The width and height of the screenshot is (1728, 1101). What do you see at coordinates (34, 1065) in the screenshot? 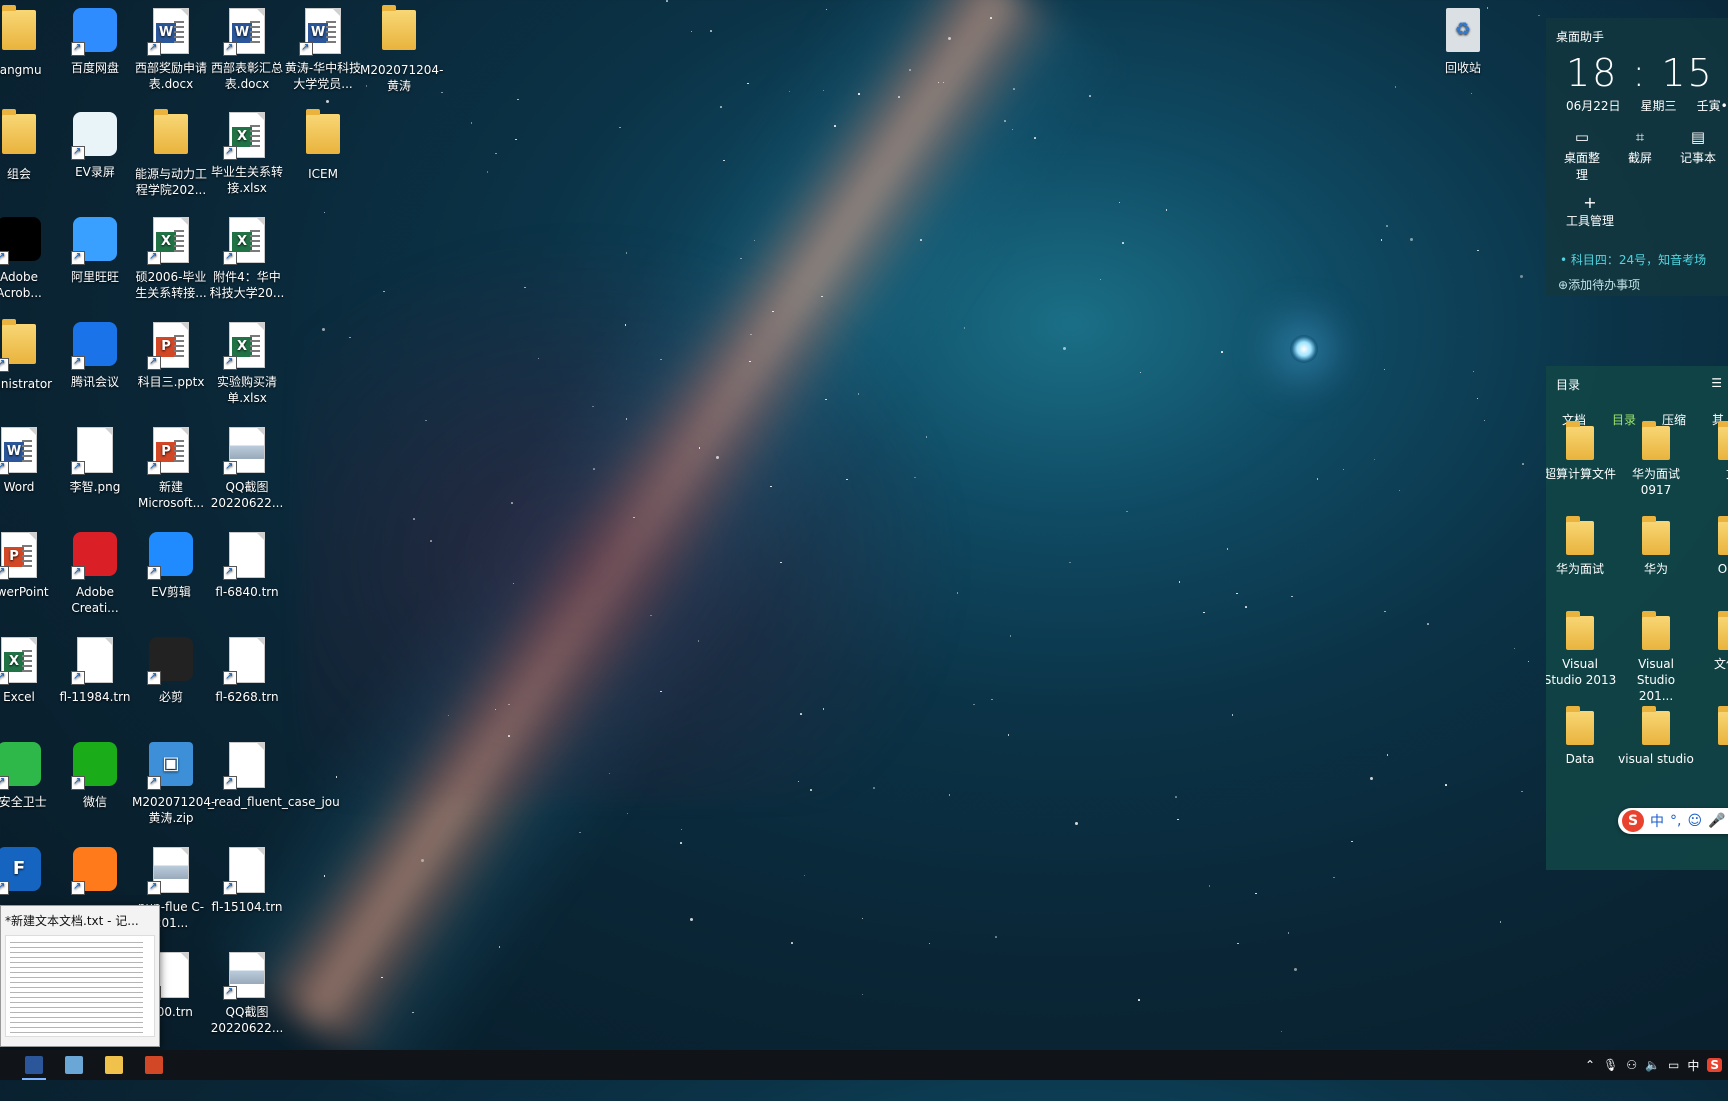
I see `word-taskbar` at bounding box center [34, 1065].